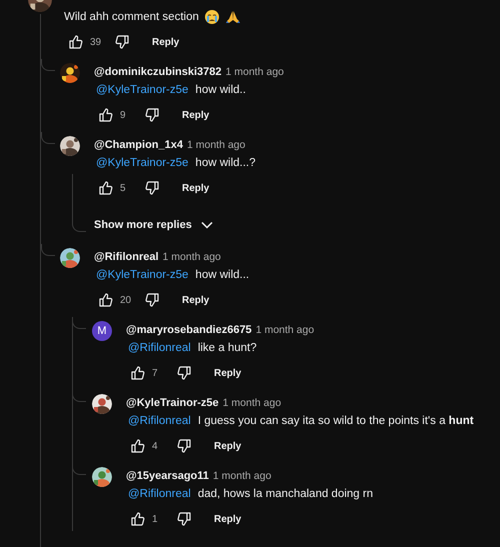 This screenshot has height=547, width=500. Describe the element at coordinates (172, 403) in the screenshot. I see `author-name: @KyleTrainor-z5e` at that location.